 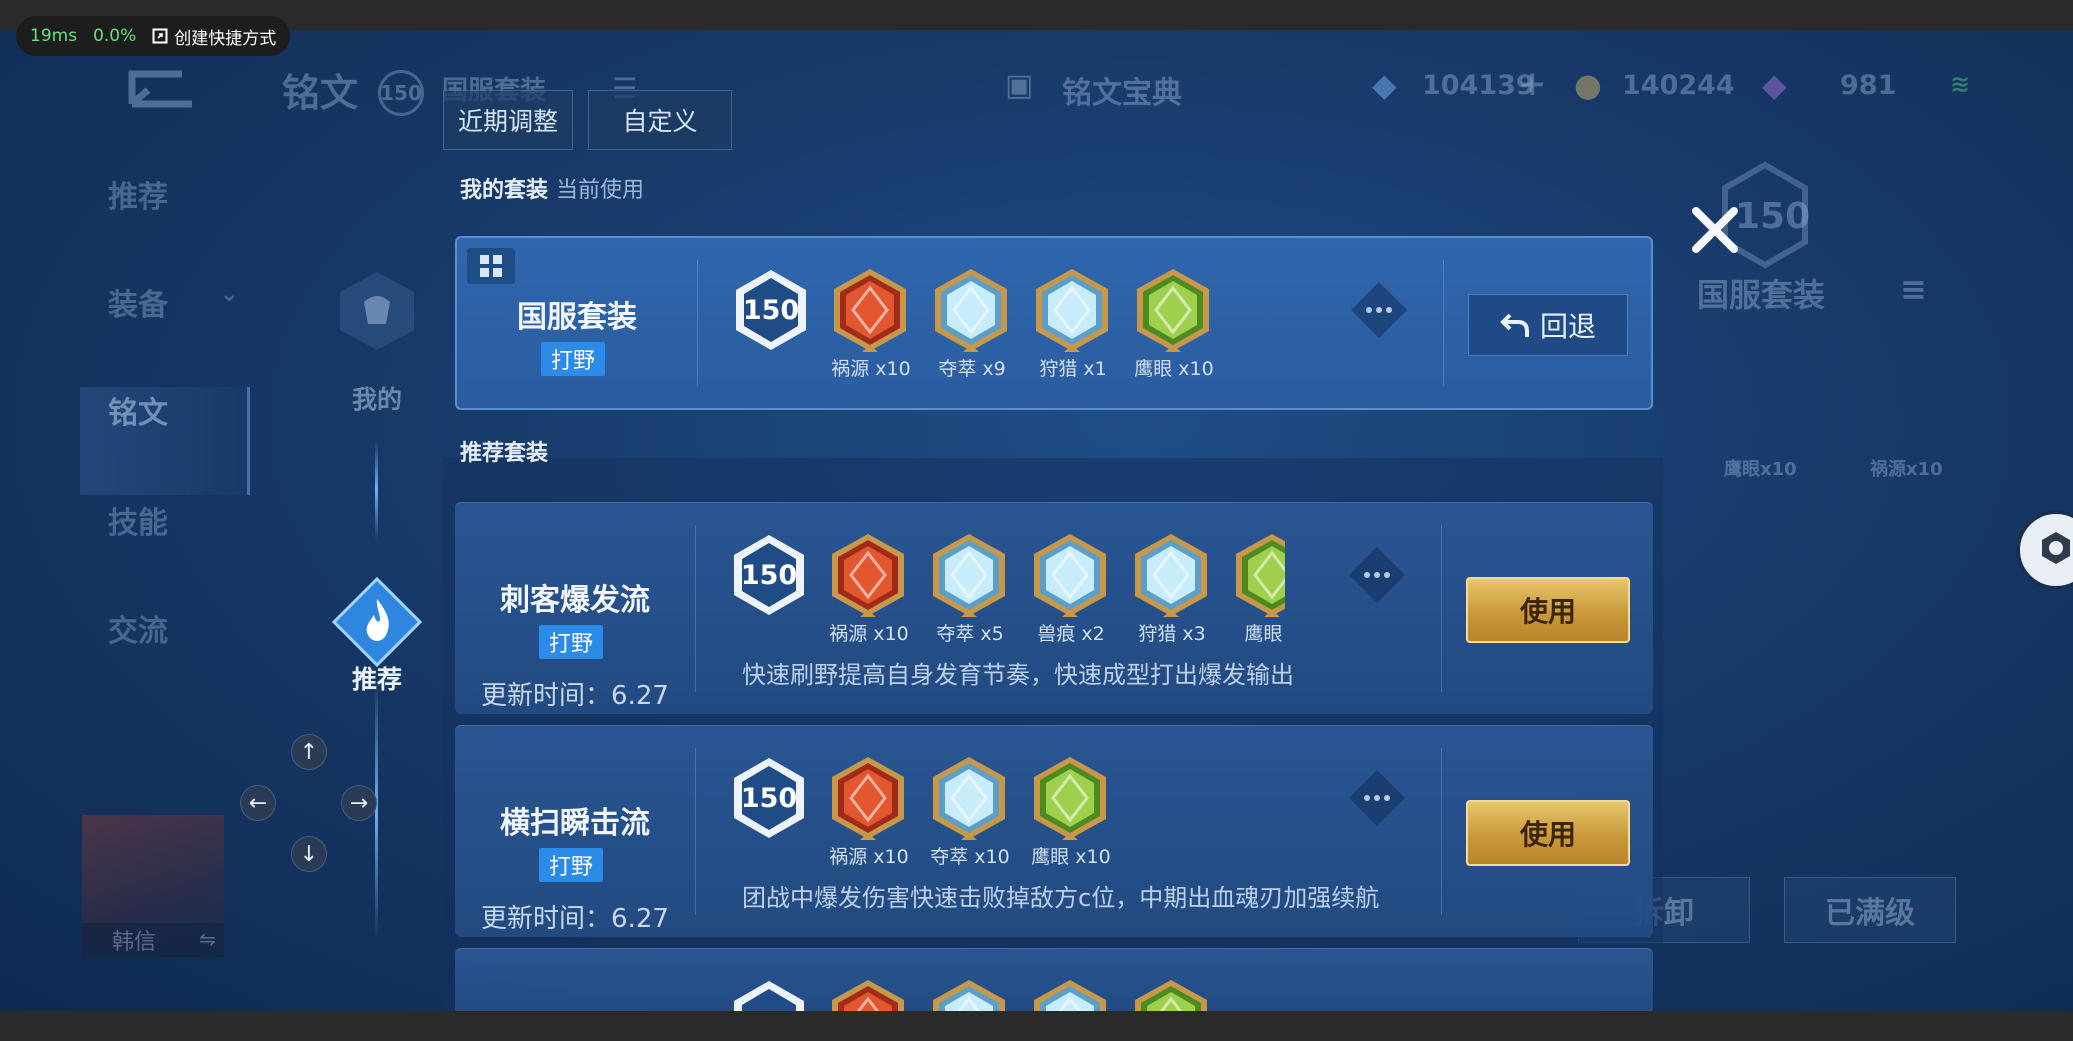 What do you see at coordinates (138, 410) in the screenshot?
I see `sidebar-item-inscription: 铭文` at bounding box center [138, 410].